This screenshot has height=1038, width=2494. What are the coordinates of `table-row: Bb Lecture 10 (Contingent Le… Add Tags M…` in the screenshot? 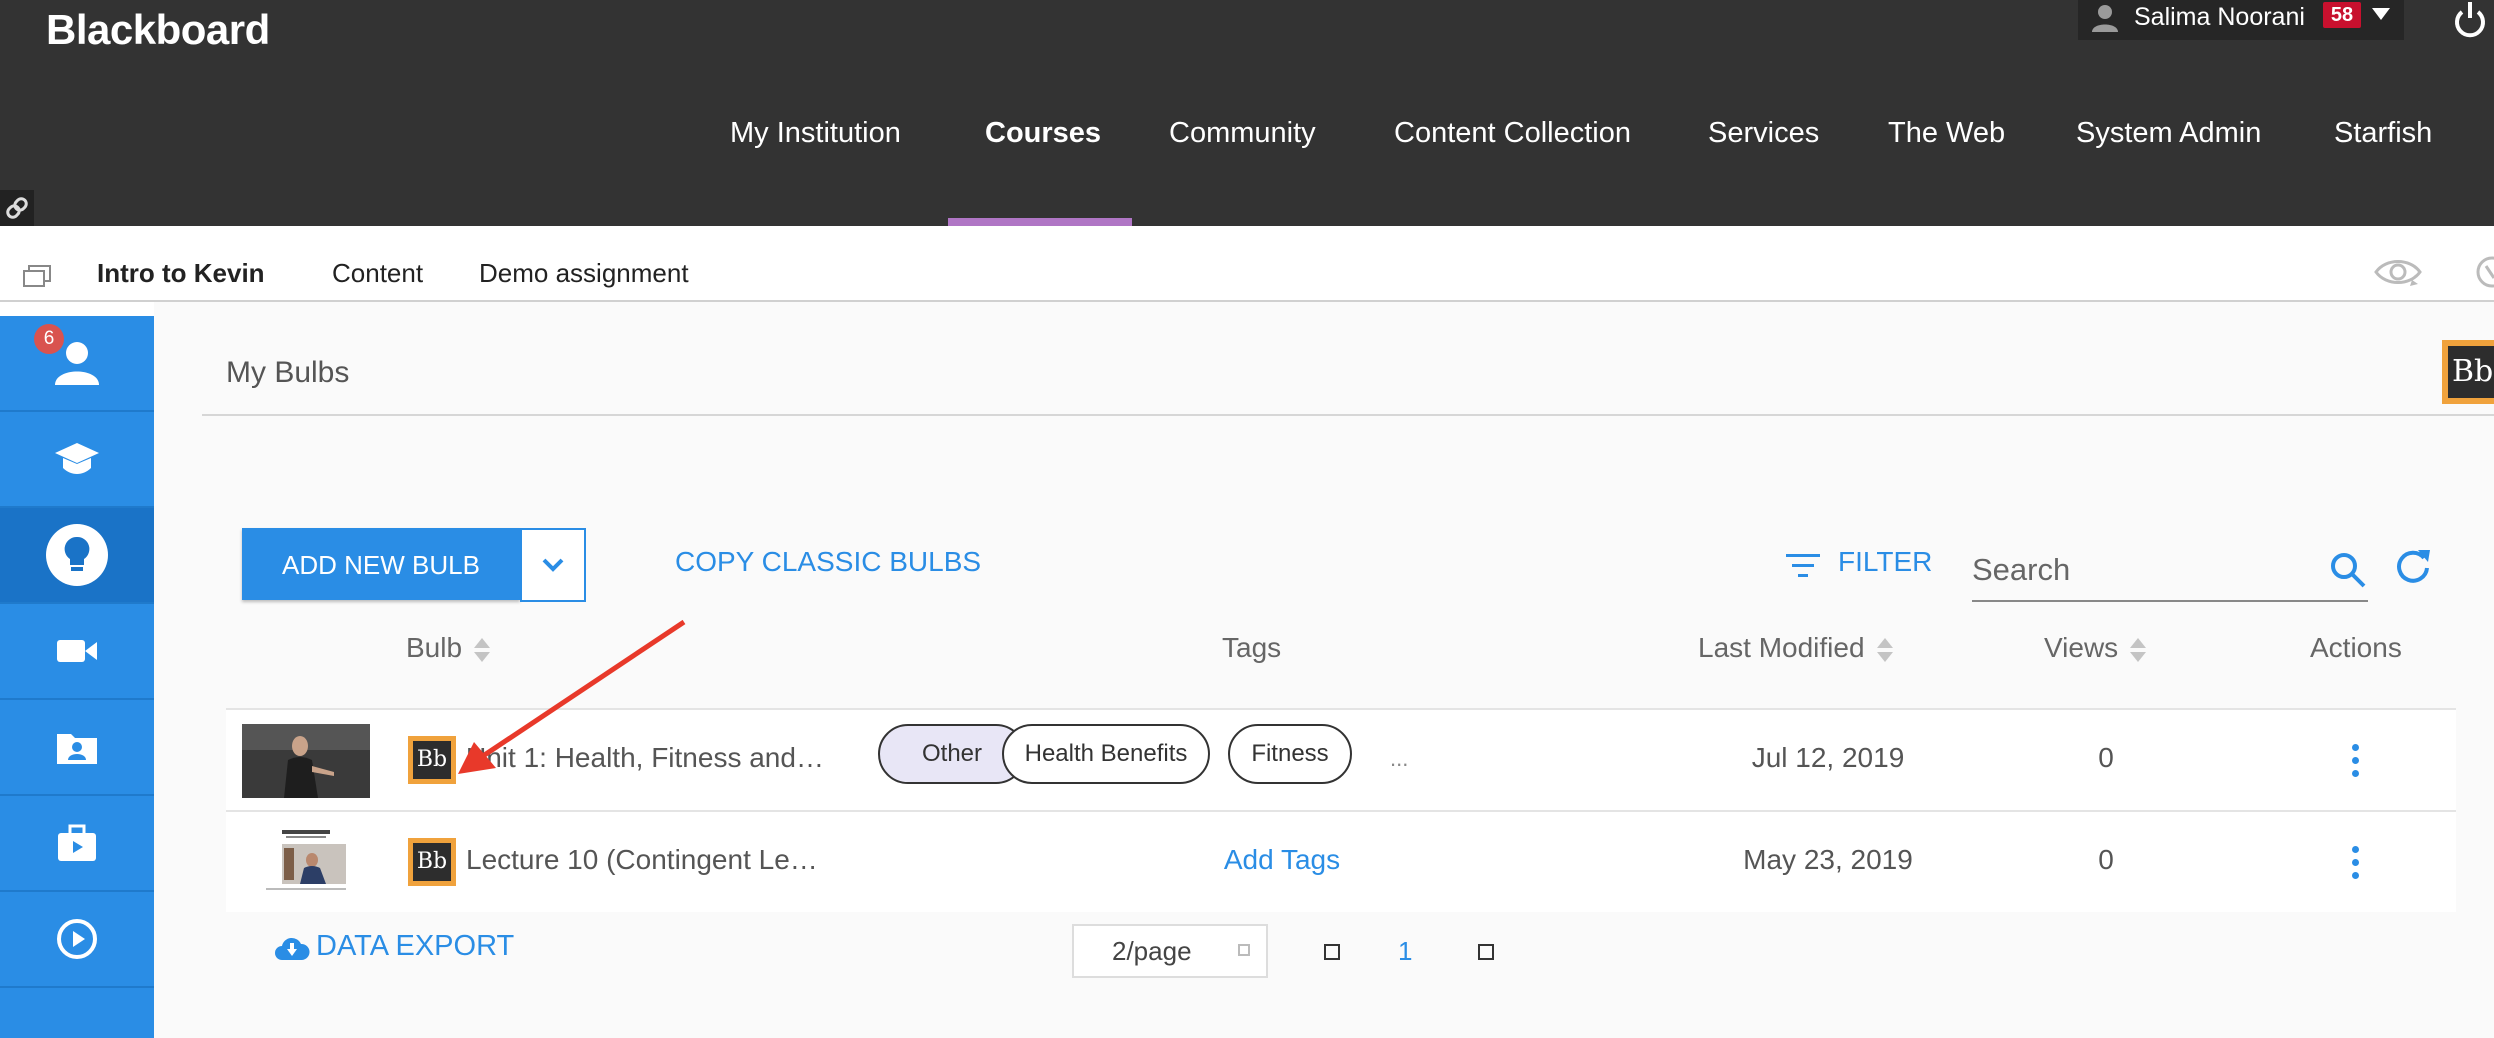 It's located at (1341, 861).